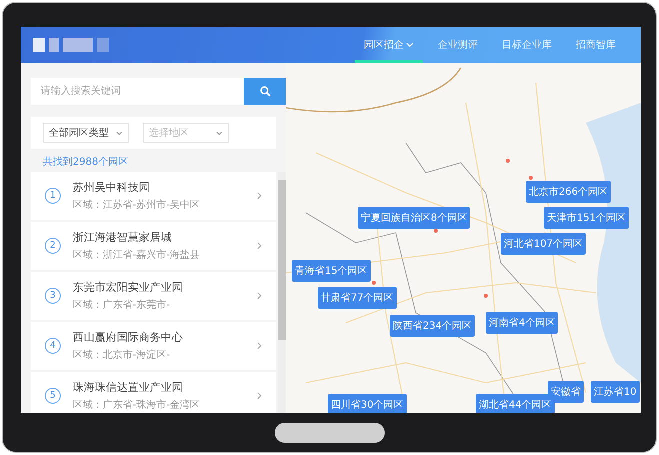 The height and width of the screenshot is (455, 659). What do you see at coordinates (128, 387) in the screenshot?
I see `park-name: 珠海珠信达置业产业园` at bounding box center [128, 387].